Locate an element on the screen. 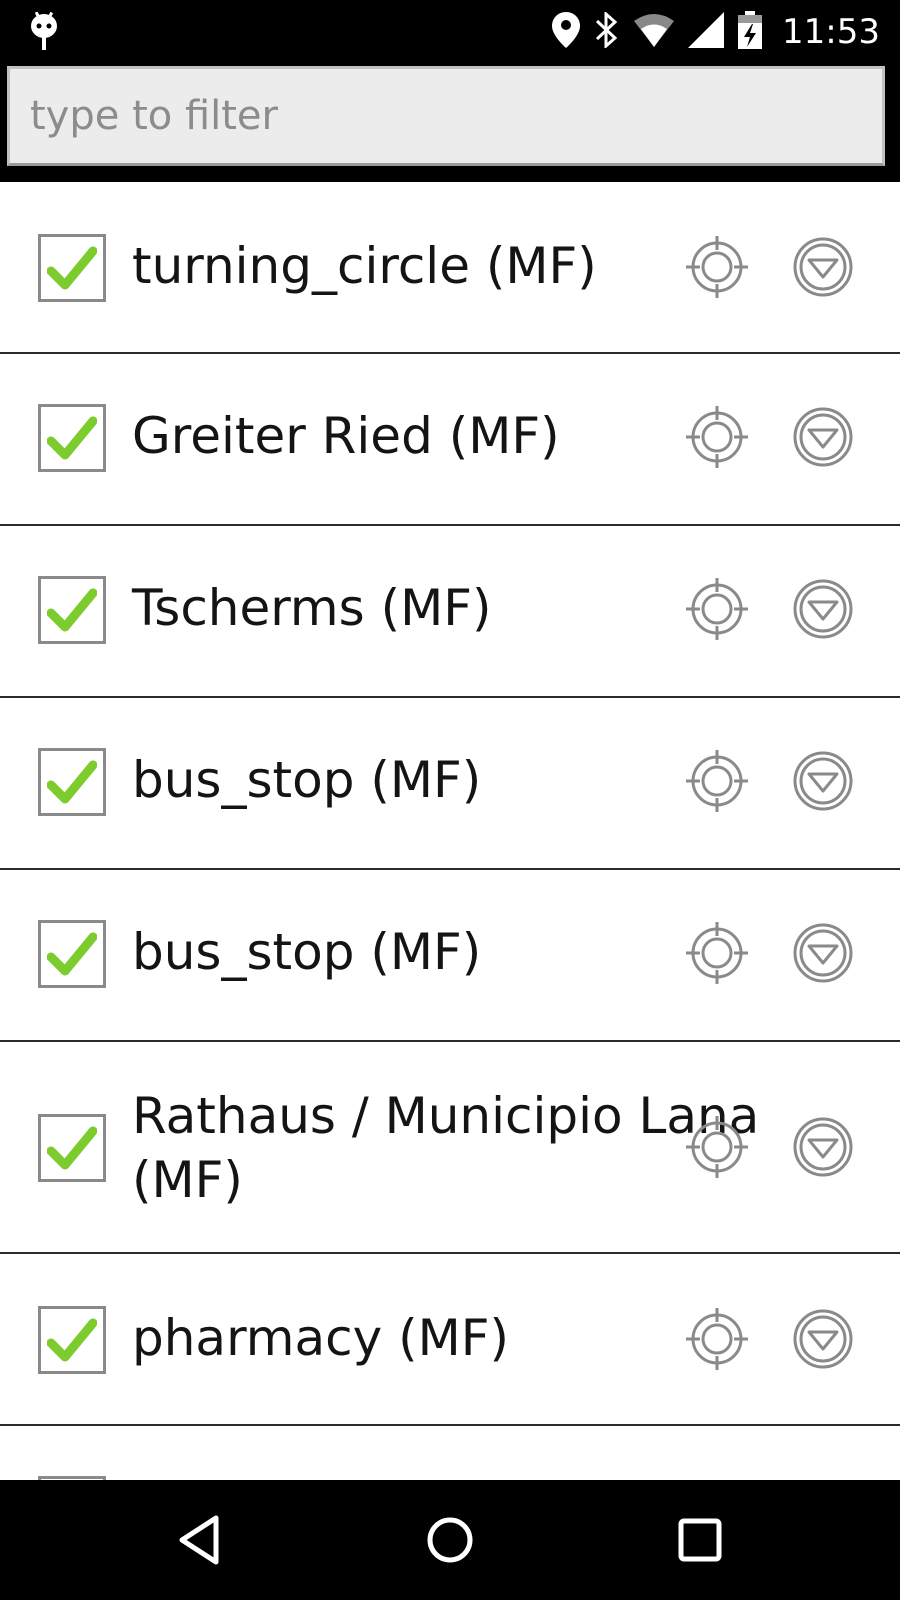  list-item: pharmacy (MF) is located at coordinates (450, 1340).